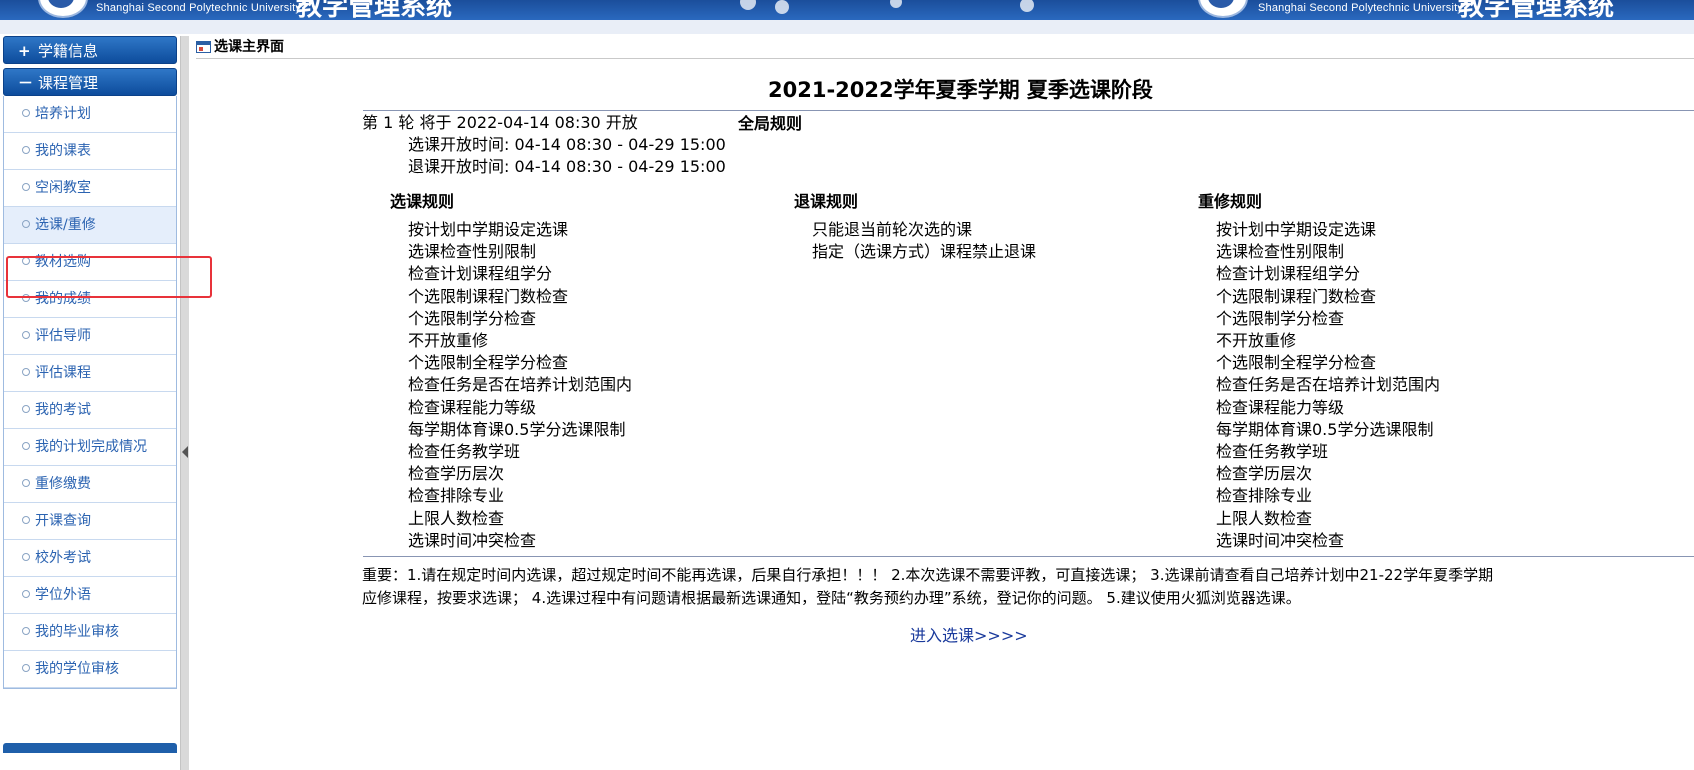 The height and width of the screenshot is (770, 1694). Describe the element at coordinates (63, 410) in the screenshot. I see `sidebar-item-label: 我的考试` at that location.